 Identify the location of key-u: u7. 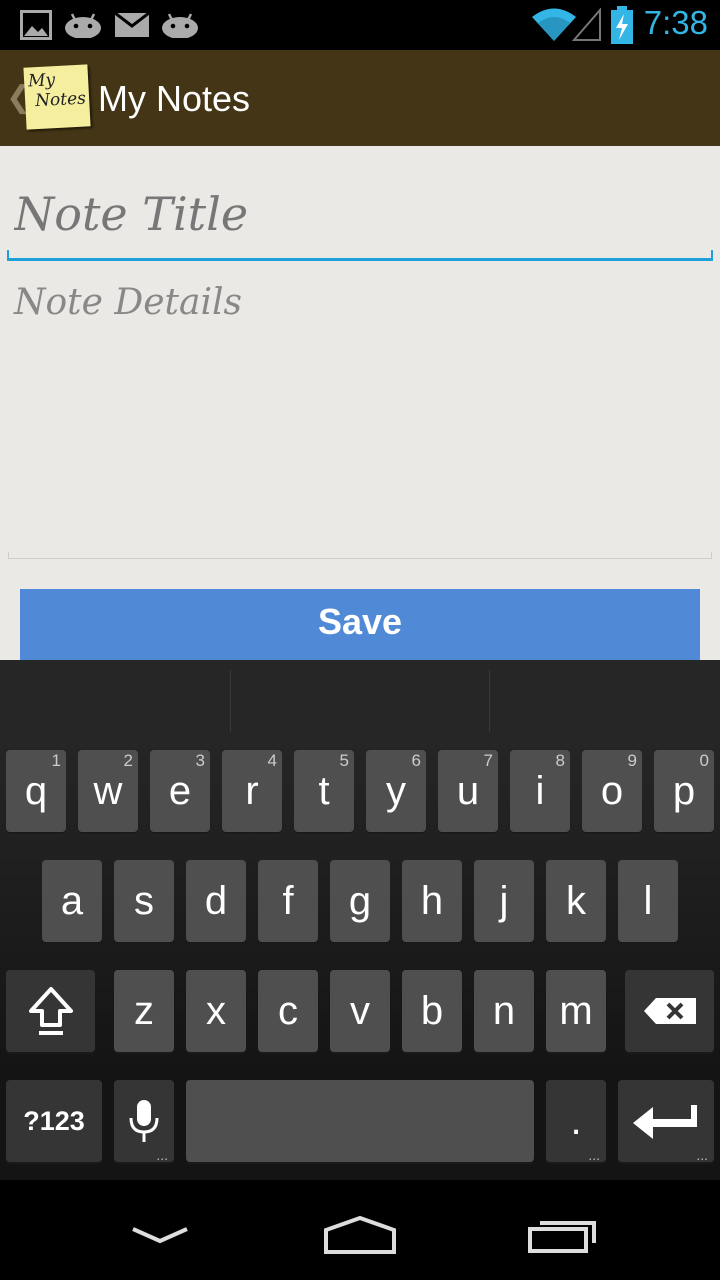
(468, 791).